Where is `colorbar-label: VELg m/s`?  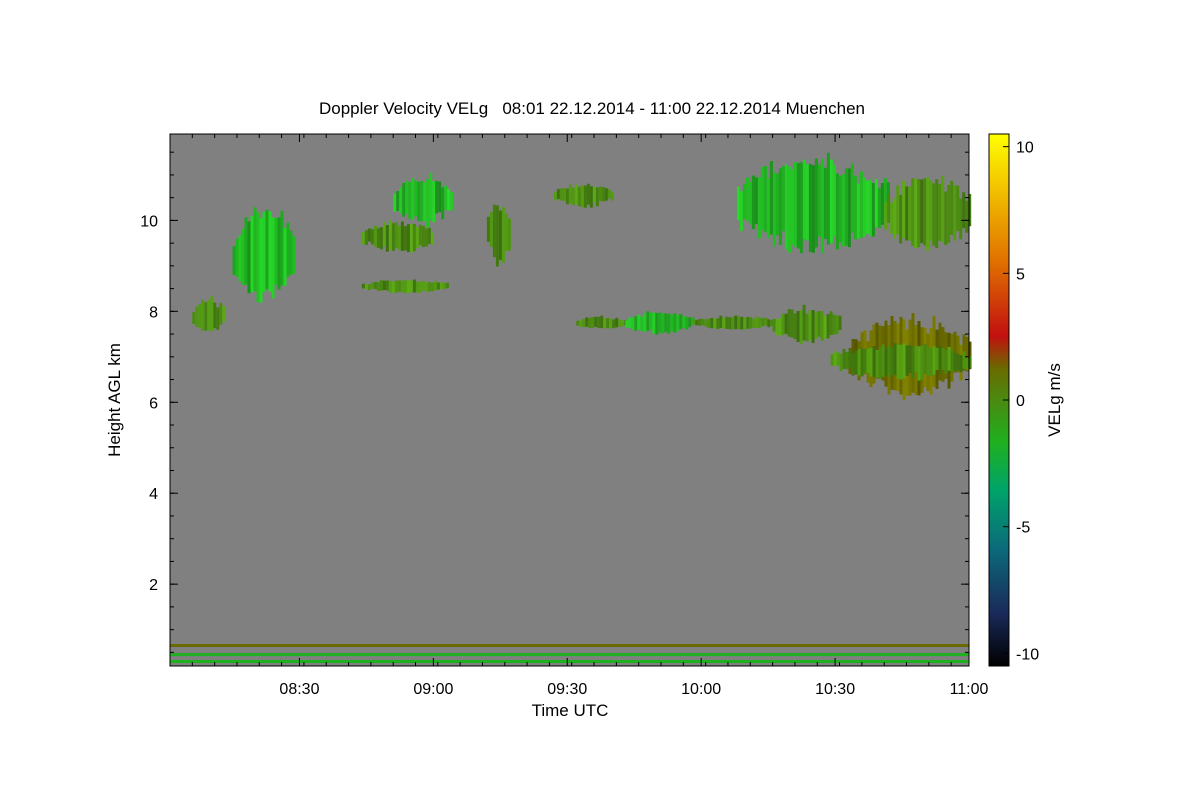 colorbar-label: VELg m/s is located at coordinates (1054, 400).